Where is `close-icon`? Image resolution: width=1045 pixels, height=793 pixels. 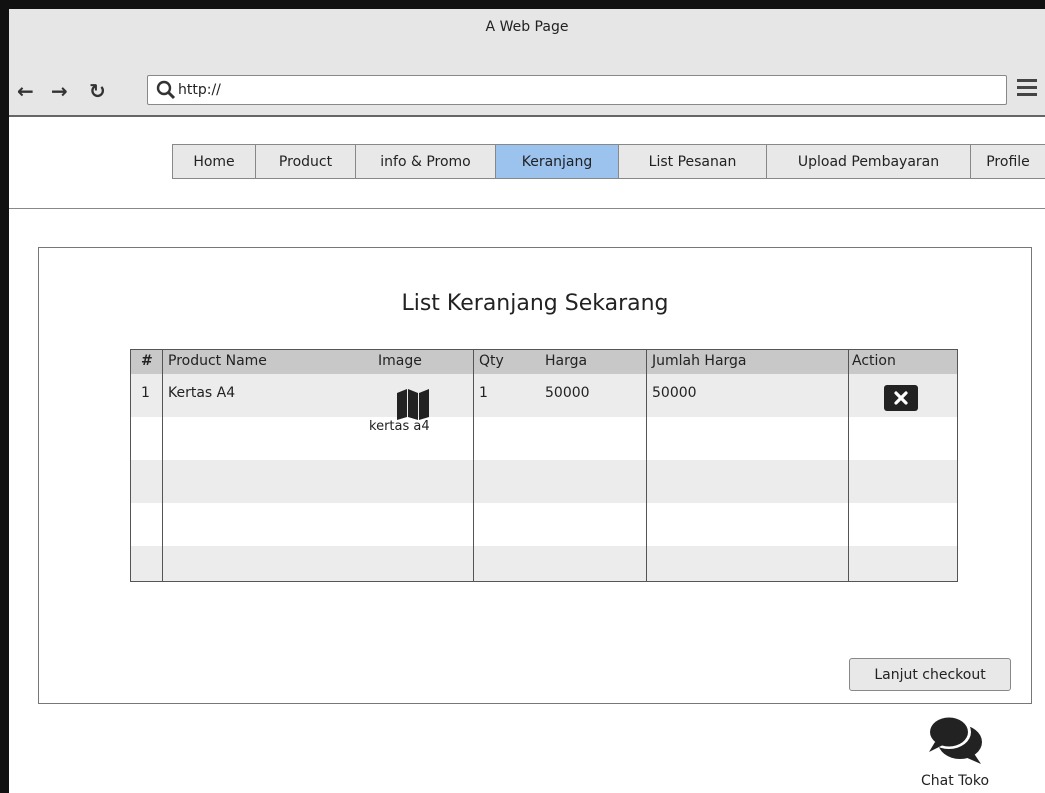 close-icon is located at coordinates (901, 398).